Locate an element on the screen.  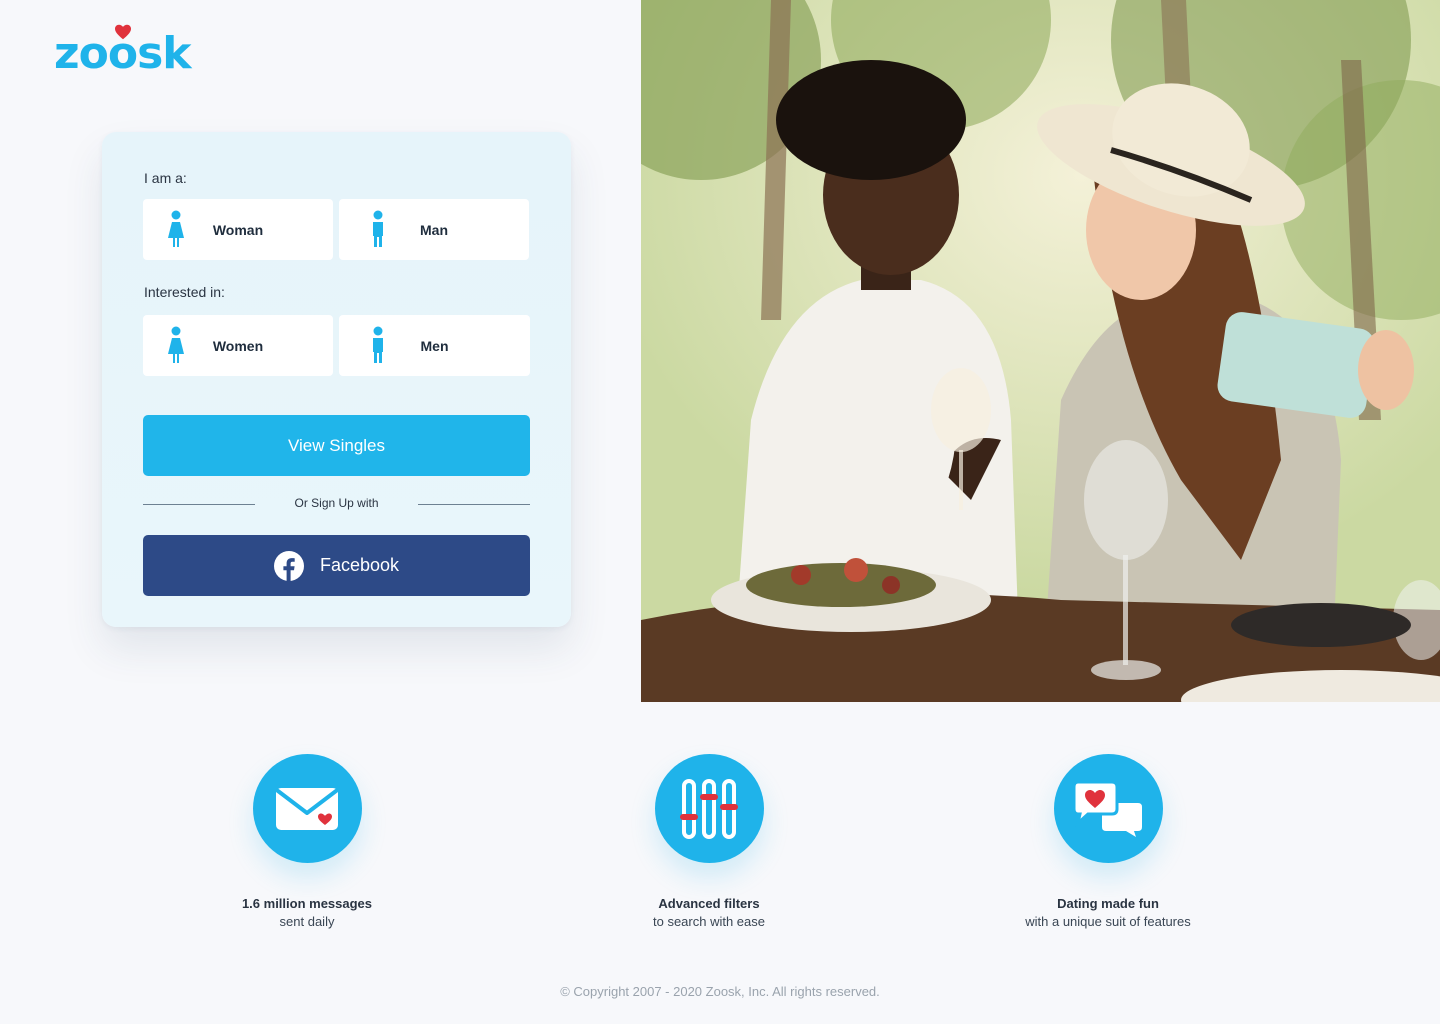
feature-filters: Advanced filters to search with ease is located at coordinates (709, 841).